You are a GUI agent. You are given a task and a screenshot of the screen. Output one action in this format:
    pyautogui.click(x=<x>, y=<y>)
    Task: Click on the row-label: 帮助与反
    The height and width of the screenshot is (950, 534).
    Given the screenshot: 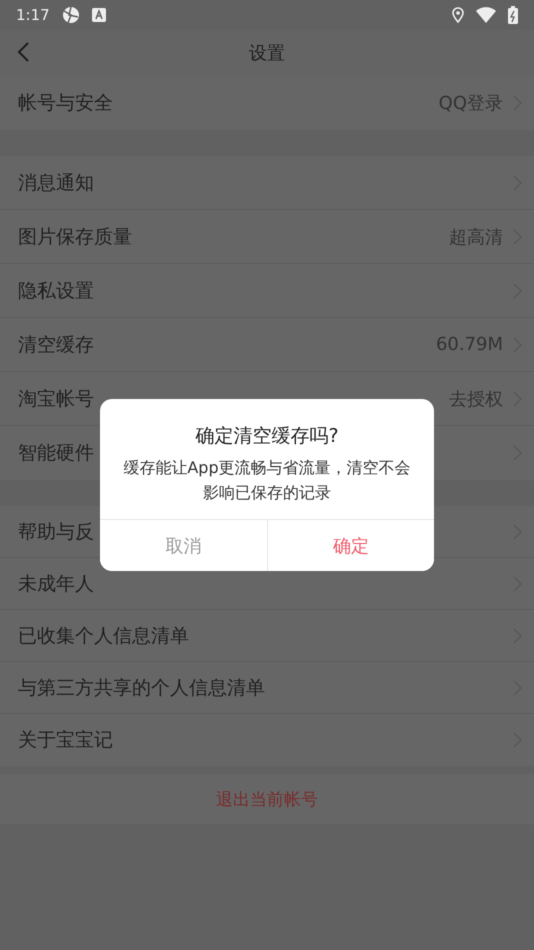 What is the action you would take?
    pyautogui.click(x=56, y=532)
    